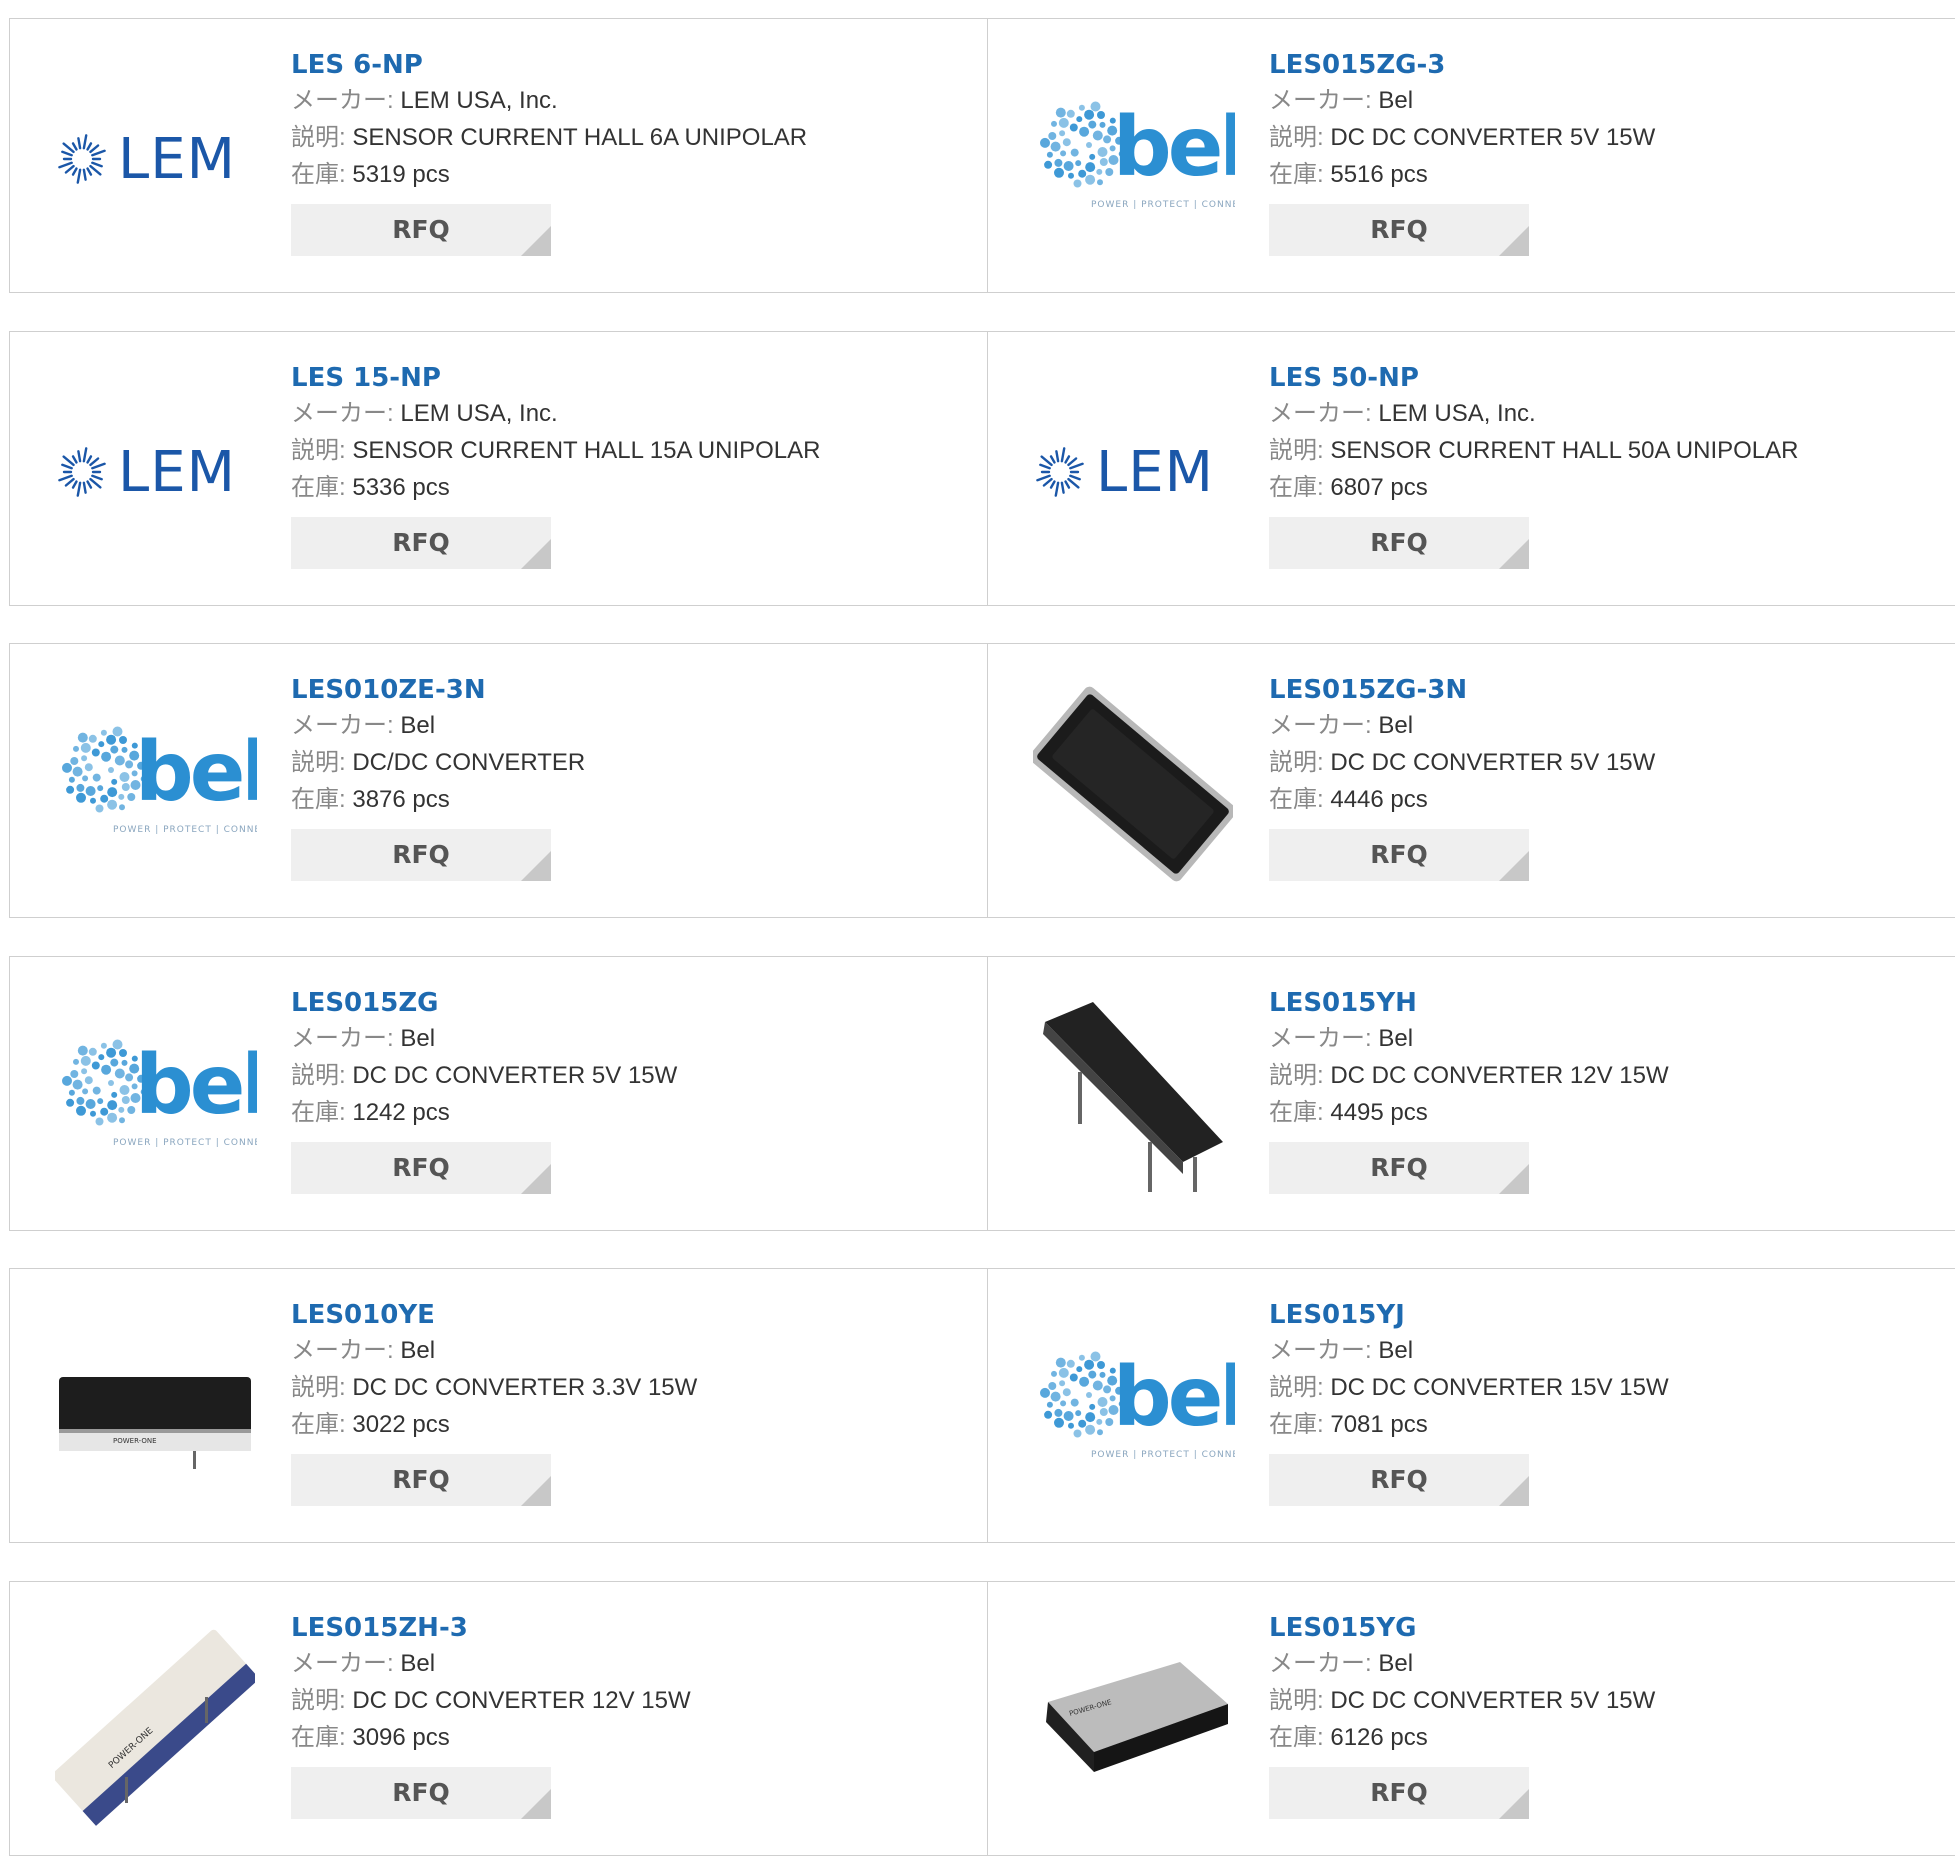 The height and width of the screenshot is (1856, 1955). I want to click on svg-text: POWER-ONE, so click(135, 1441).